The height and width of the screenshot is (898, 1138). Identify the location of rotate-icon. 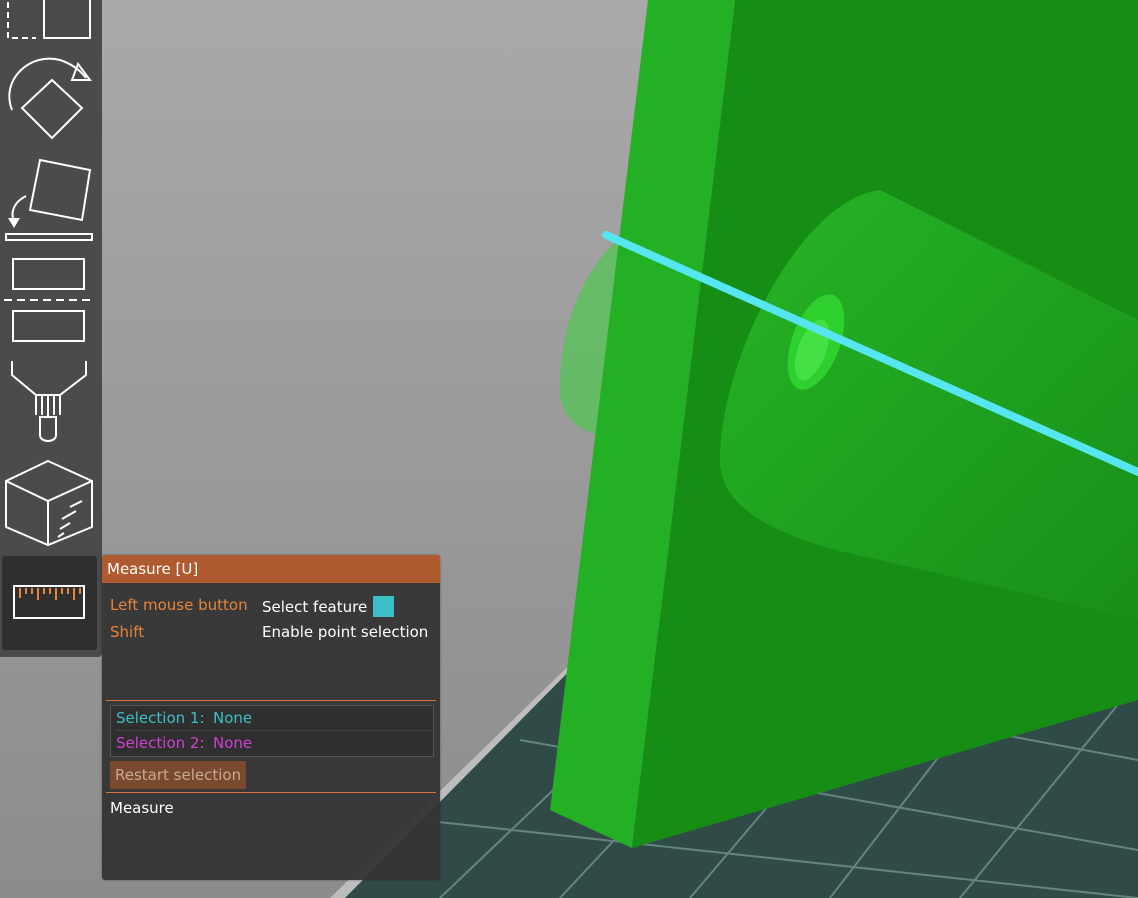
(50, 98).